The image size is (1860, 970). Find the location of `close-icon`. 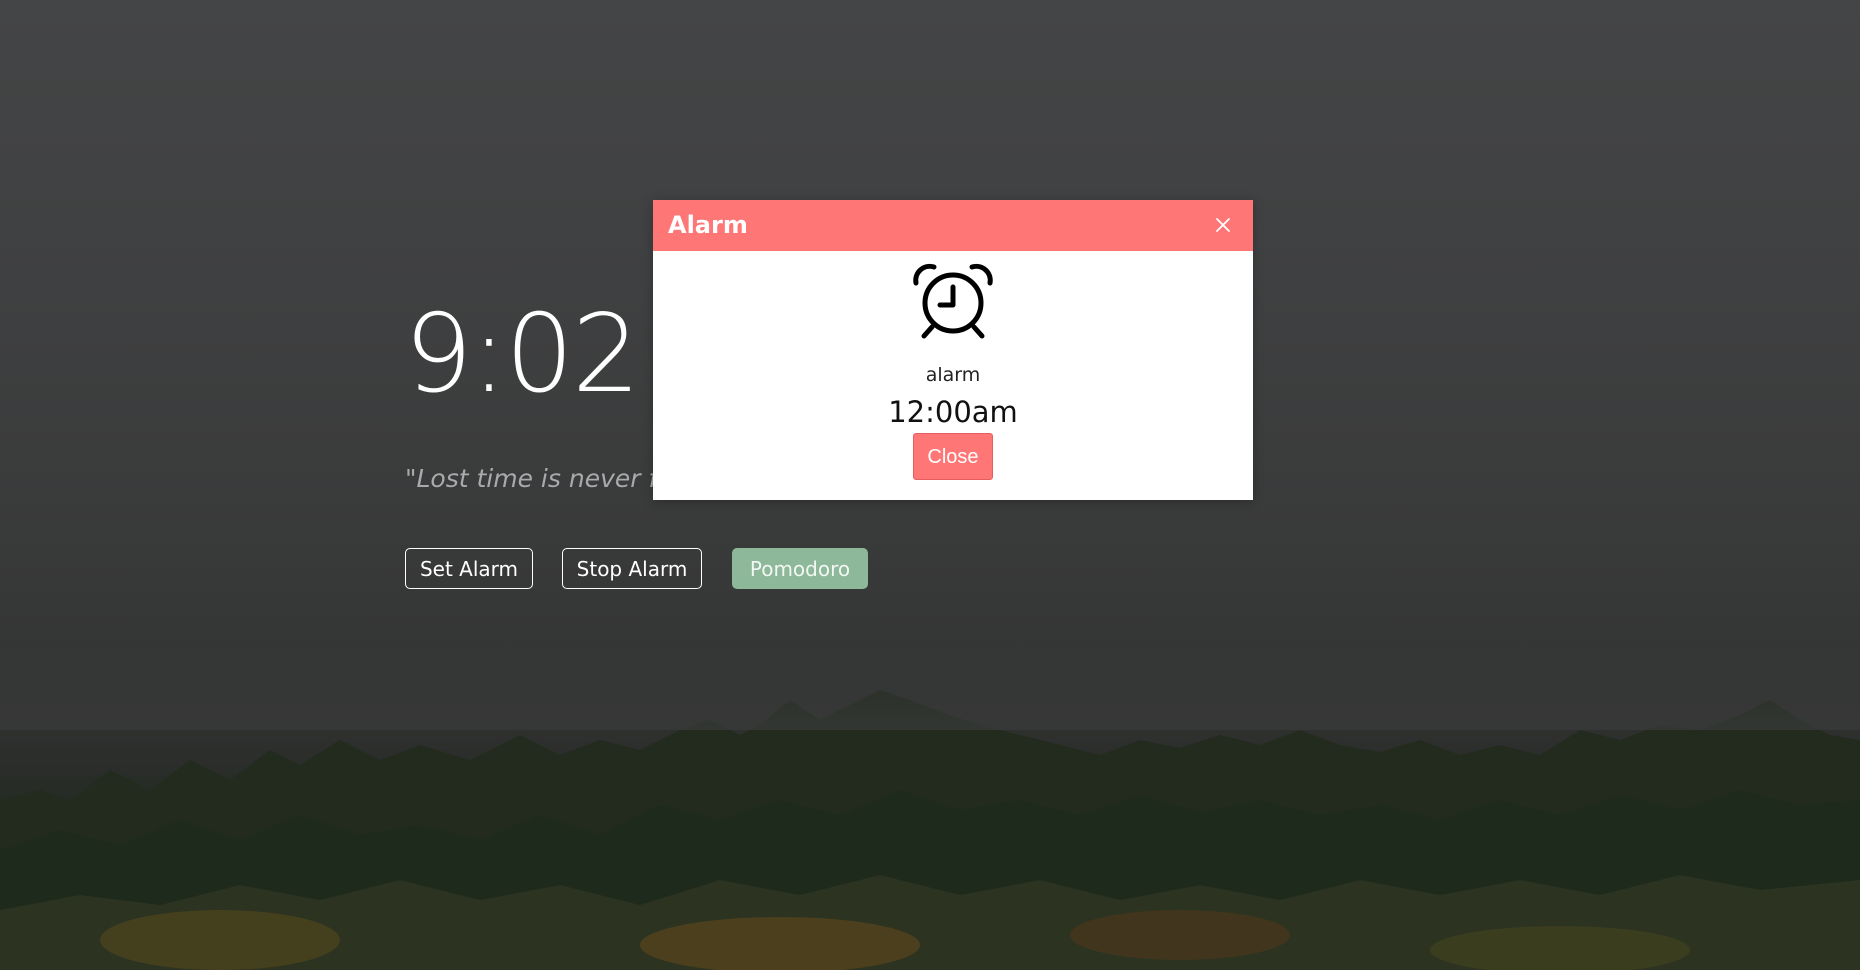

close-icon is located at coordinates (1223, 225).